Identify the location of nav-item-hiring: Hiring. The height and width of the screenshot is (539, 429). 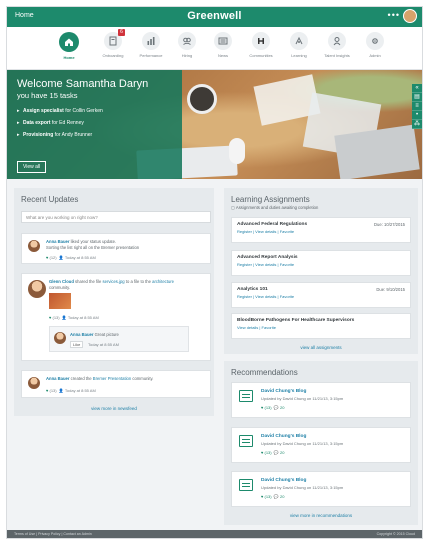
(187, 45).